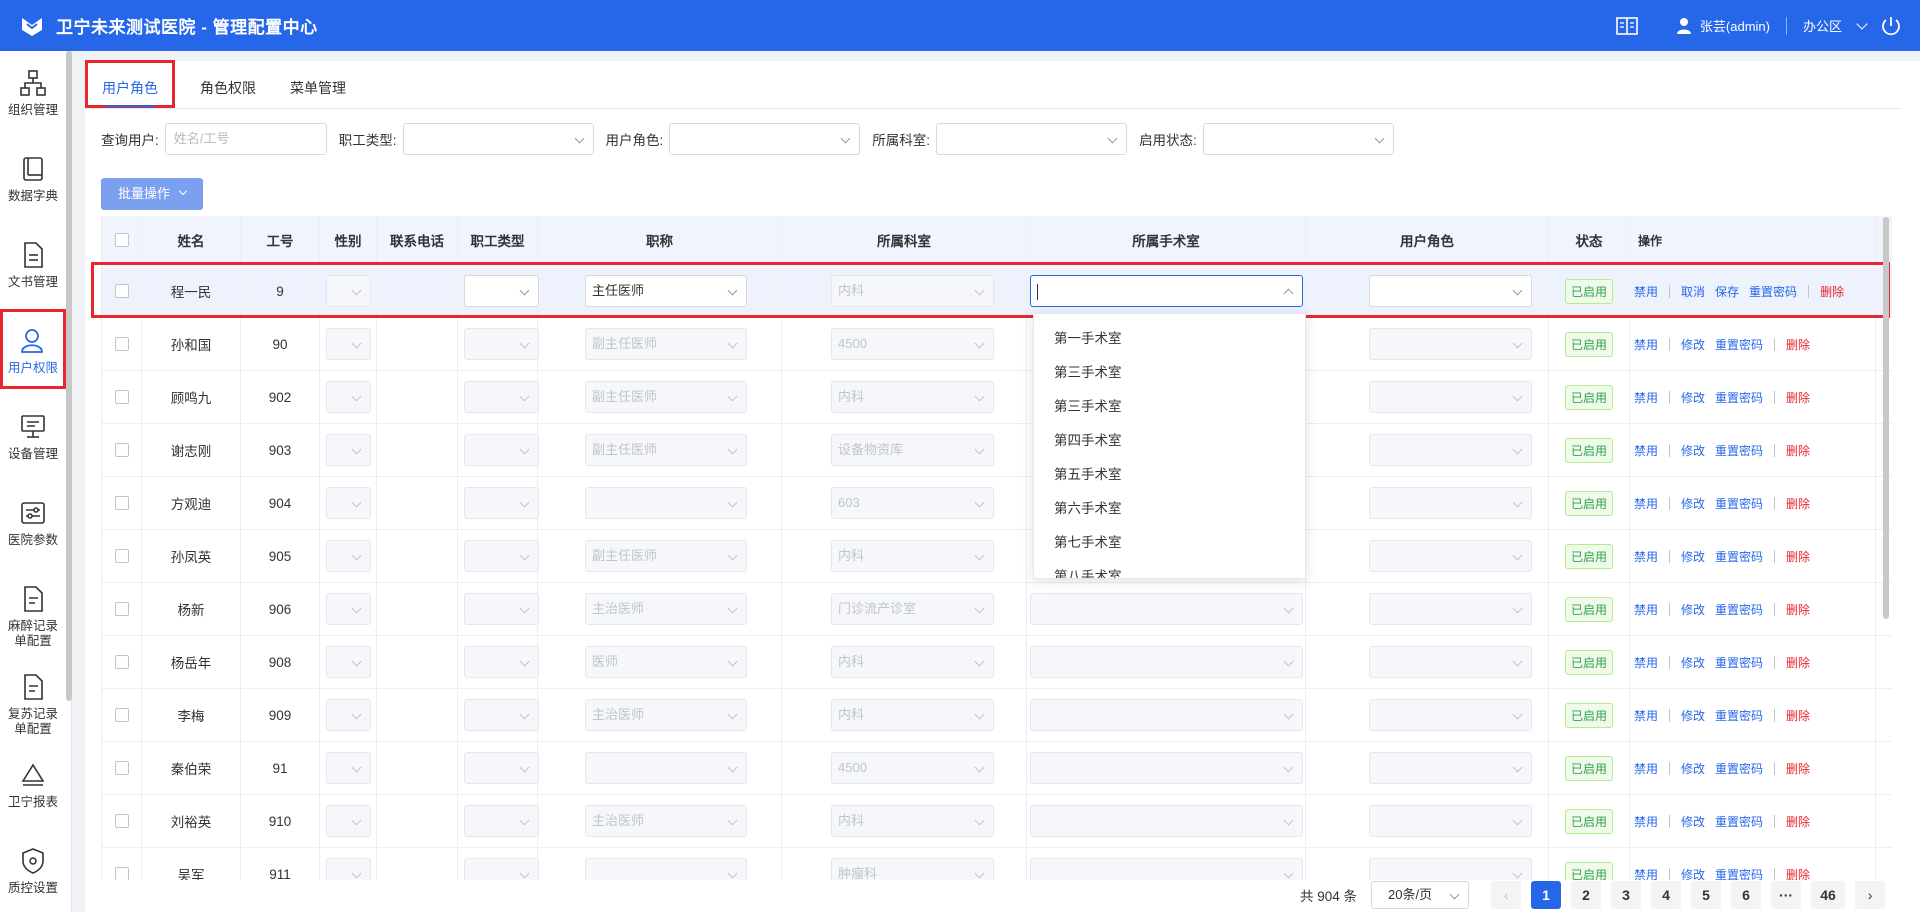  Describe the element at coordinates (1169, 543) in the screenshot. I see `dropdown-option: 第七手术室` at that location.